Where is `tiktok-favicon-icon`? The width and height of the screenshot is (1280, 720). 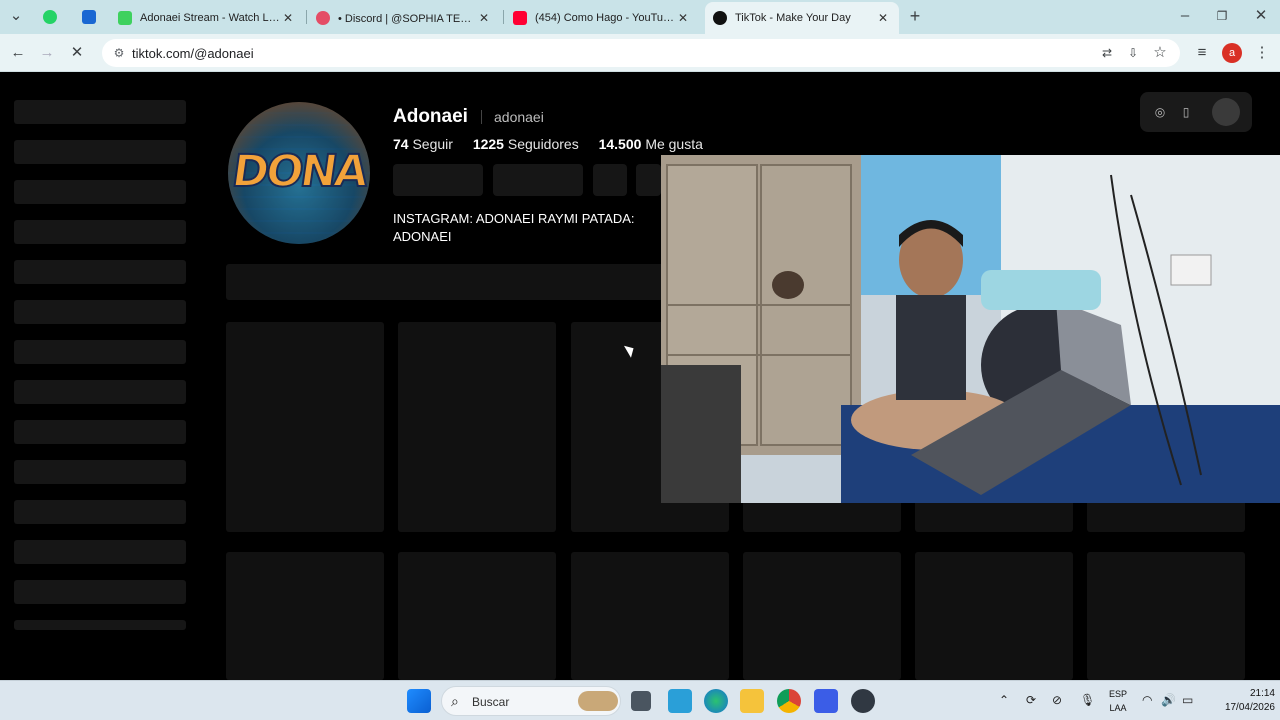
tiktok-favicon-icon is located at coordinates (720, 18).